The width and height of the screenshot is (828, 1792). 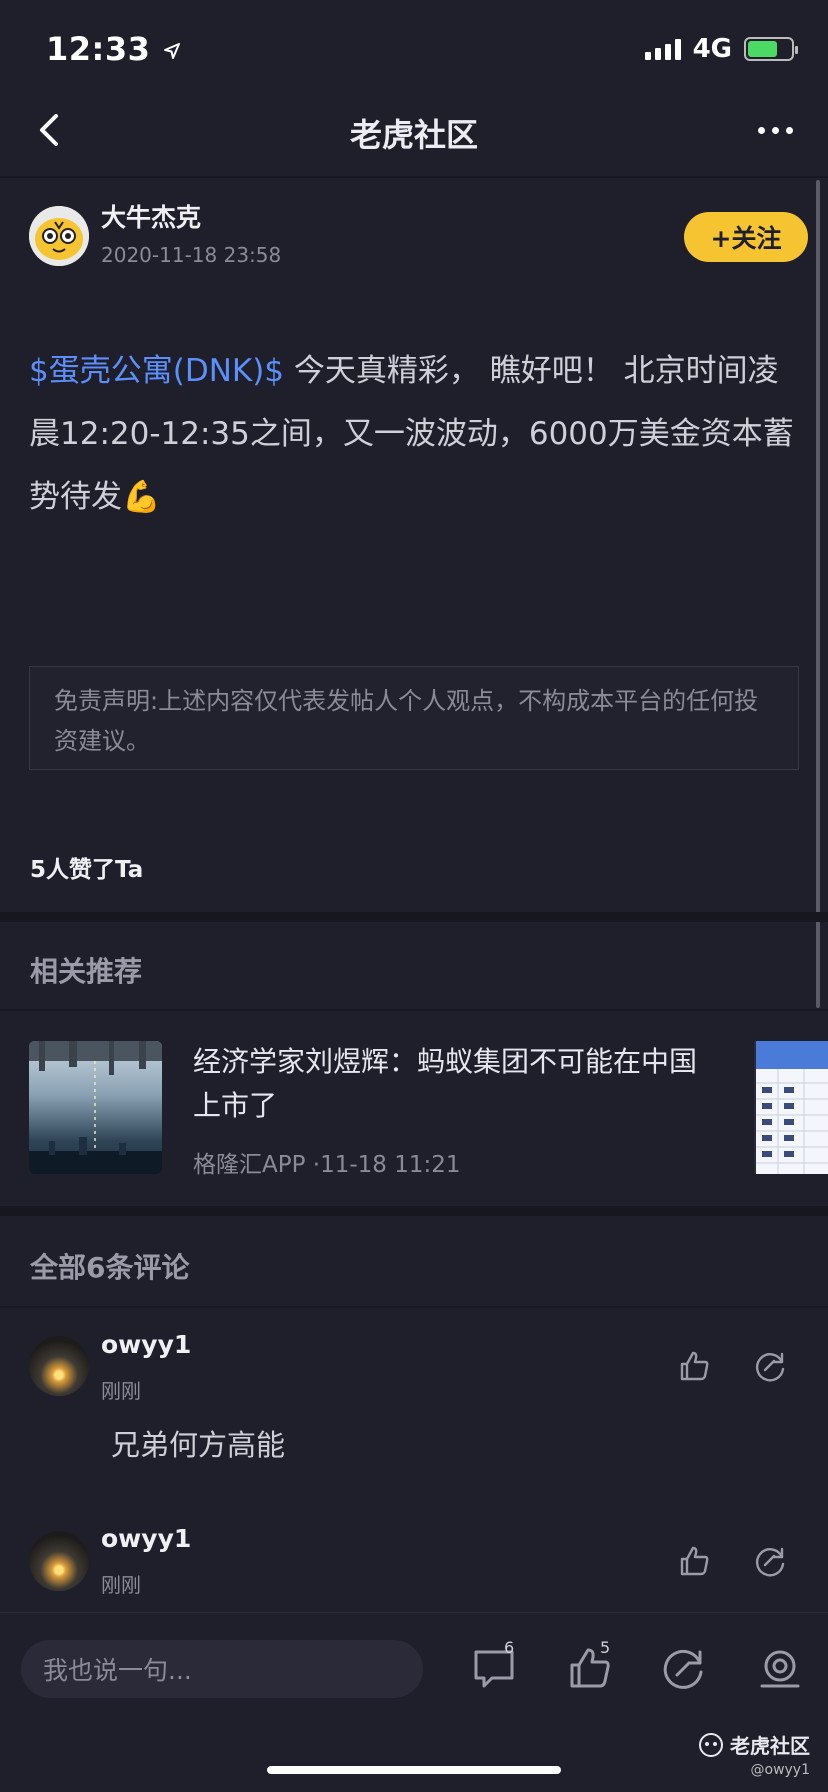 I want to click on comments-section-title: 全部6条评论, so click(x=110, y=1267).